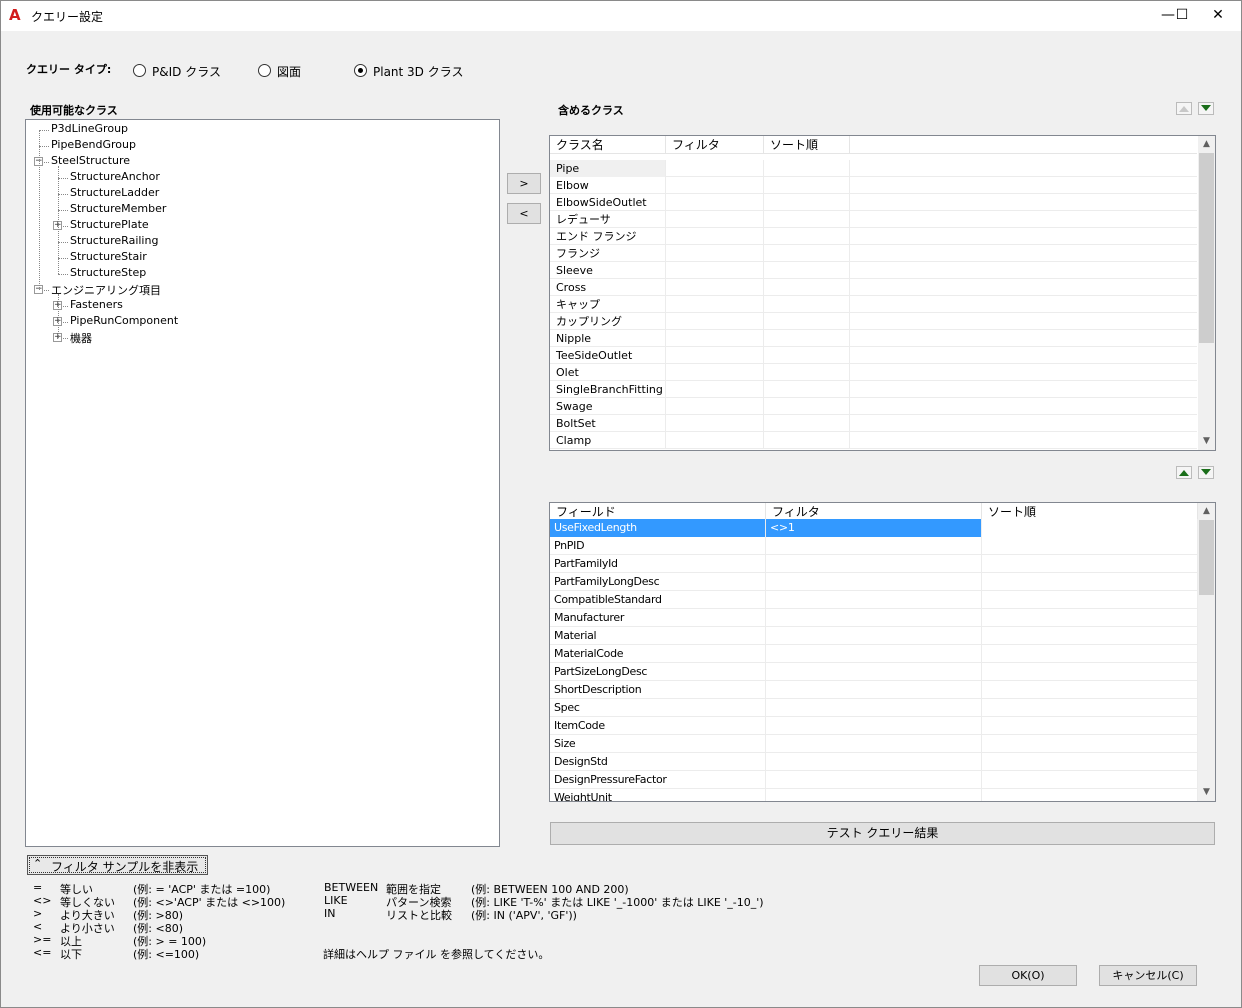 The image size is (1242, 1008). What do you see at coordinates (882, 833) in the screenshot?
I see `test-query-button: テスト クエリー結果` at bounding box center [882, 833].